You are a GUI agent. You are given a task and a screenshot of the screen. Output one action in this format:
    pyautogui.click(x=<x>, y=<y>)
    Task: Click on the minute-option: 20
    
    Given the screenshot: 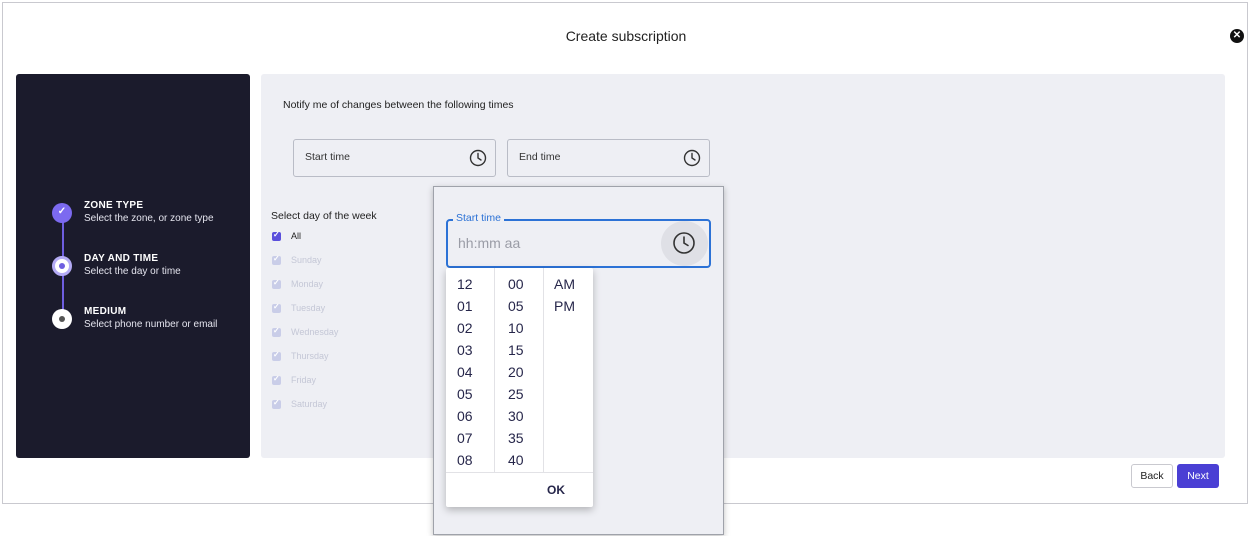 What is the action you would take?
    pyautogui.click(x=519, y=372)
    